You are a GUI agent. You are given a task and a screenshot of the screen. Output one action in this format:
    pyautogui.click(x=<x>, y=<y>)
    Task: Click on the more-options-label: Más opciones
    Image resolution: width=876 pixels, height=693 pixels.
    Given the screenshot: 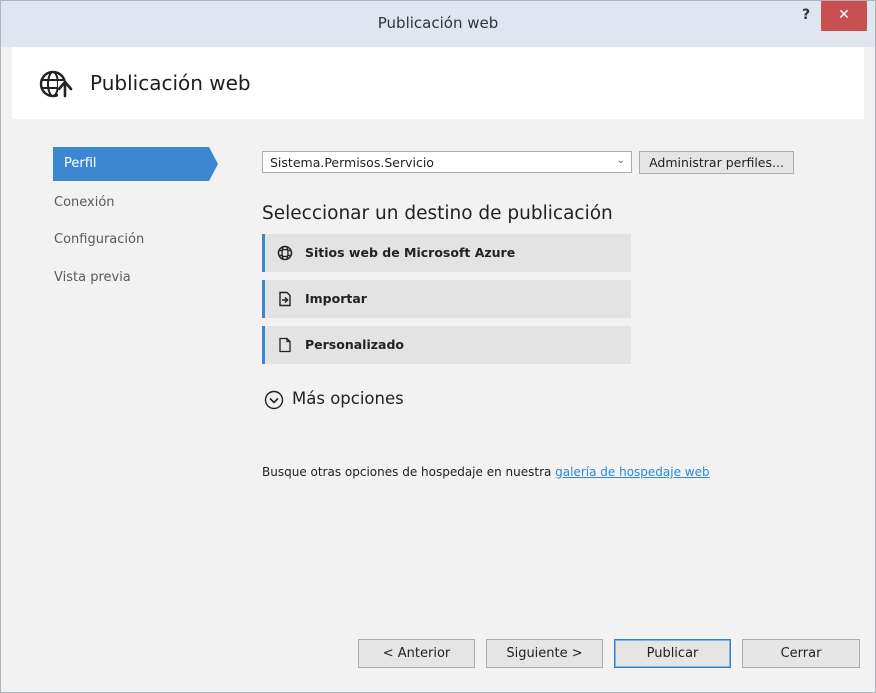 What is the action you would take?
    pyautogui.click(x=348, y=398)
    